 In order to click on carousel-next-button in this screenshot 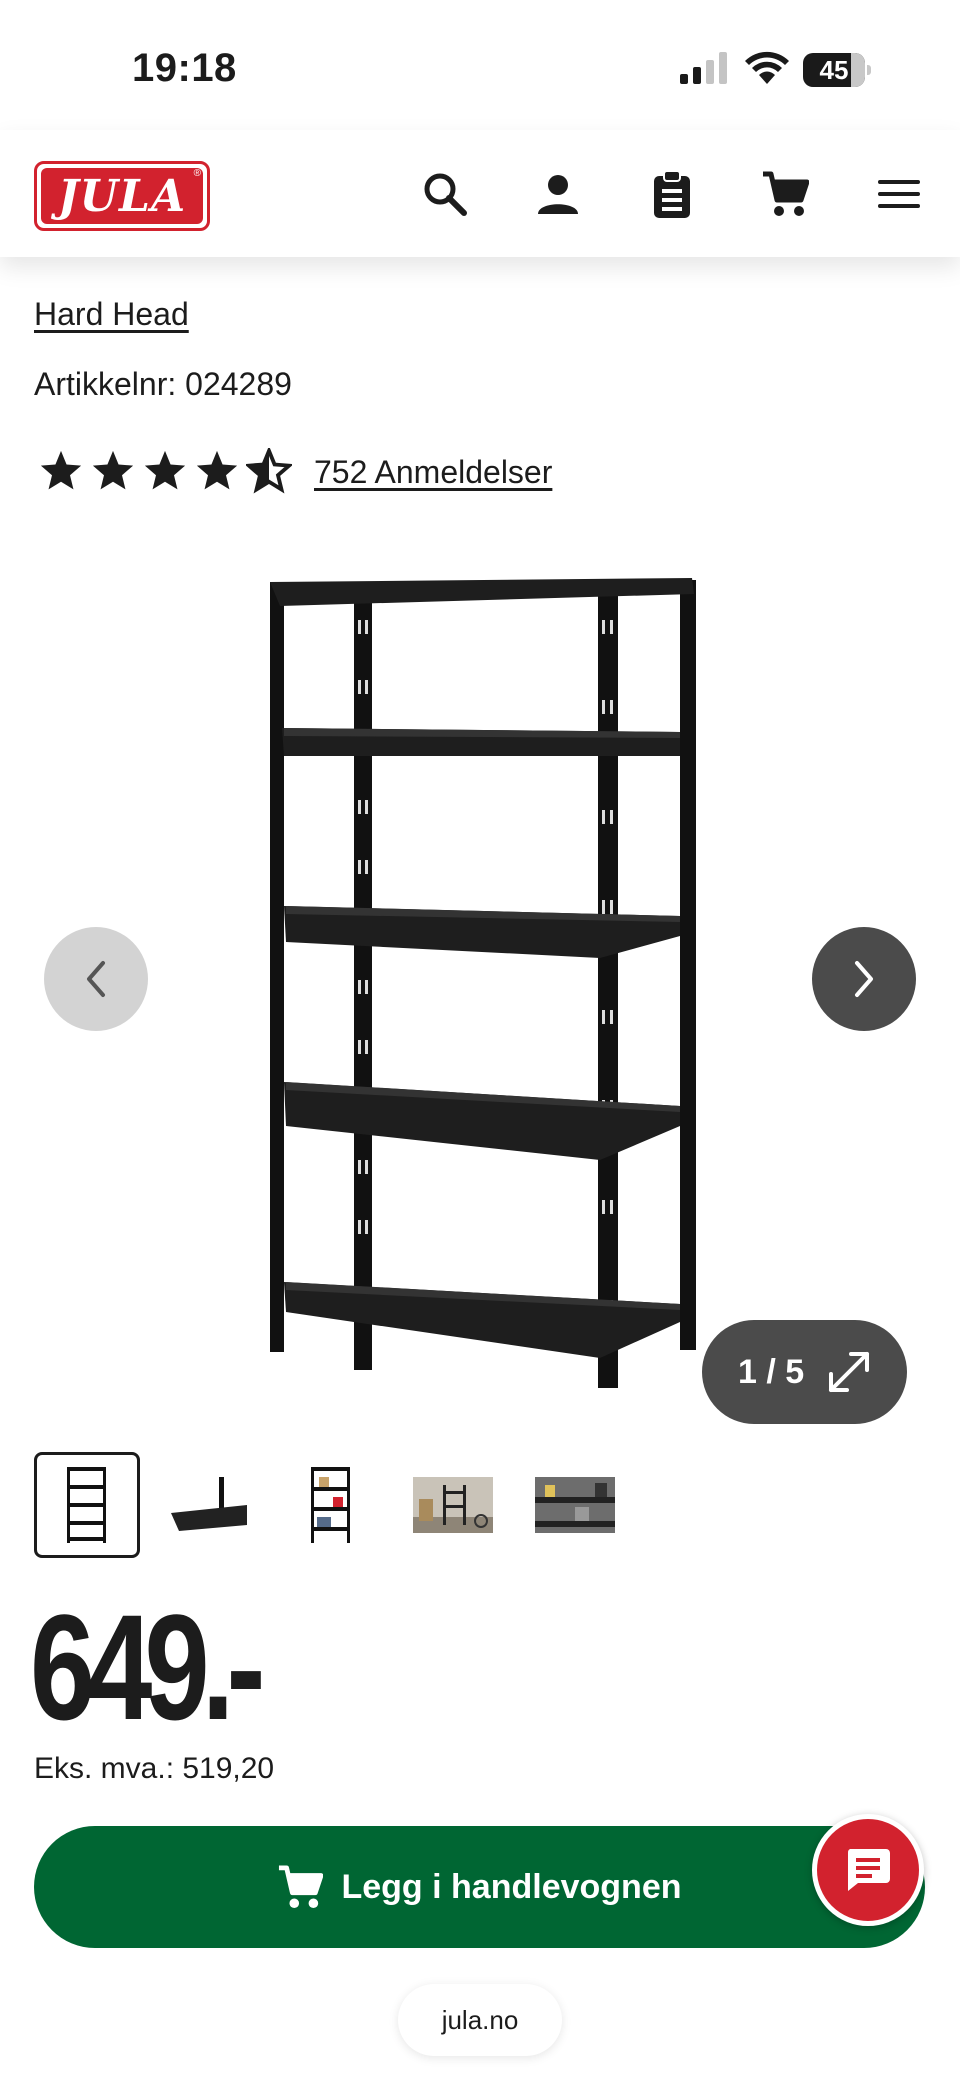, I will do `click(864, 979)`.